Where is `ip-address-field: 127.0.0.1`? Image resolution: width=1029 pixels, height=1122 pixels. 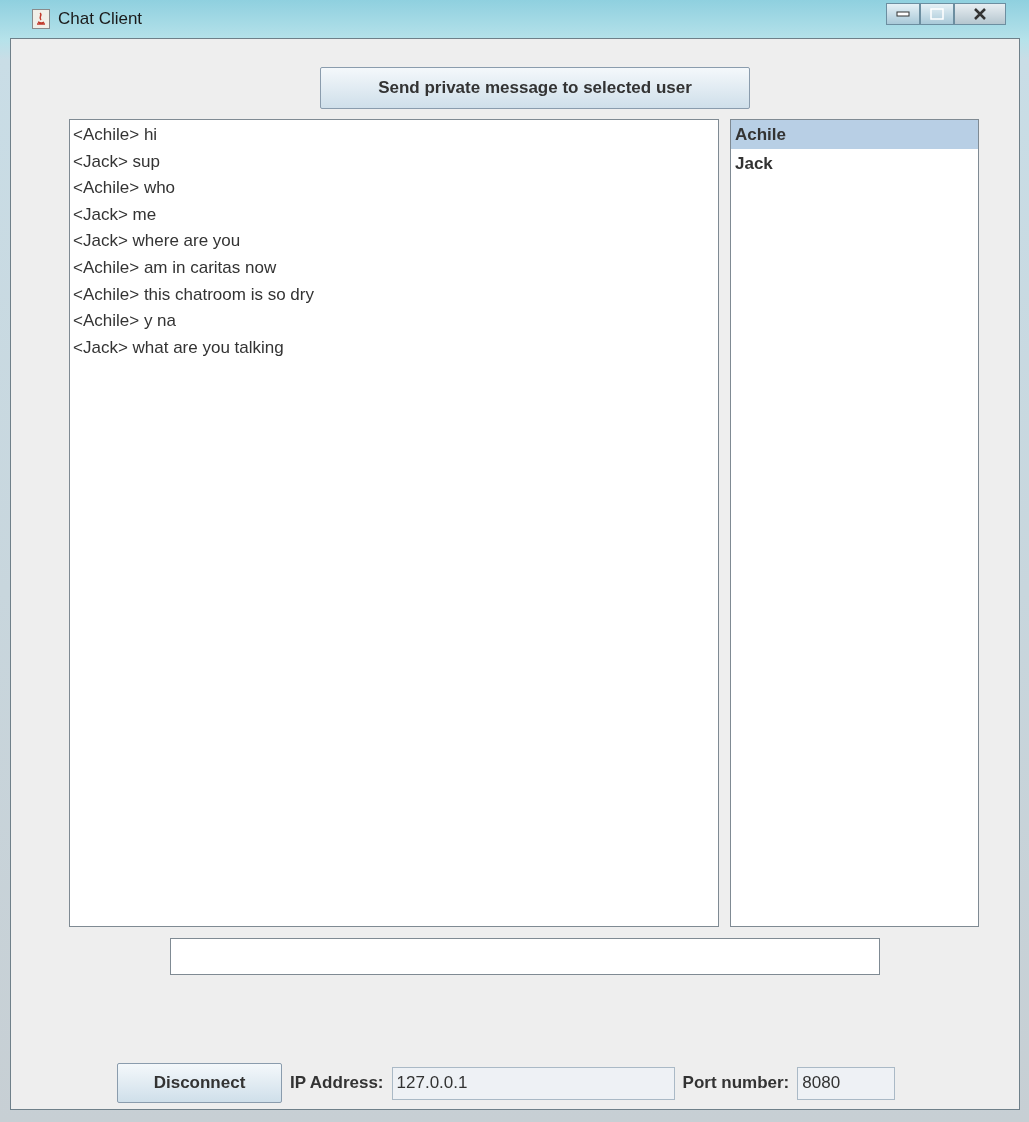
ip-address-field: 127.0.0.1 is located at coordinates (533, 1083).